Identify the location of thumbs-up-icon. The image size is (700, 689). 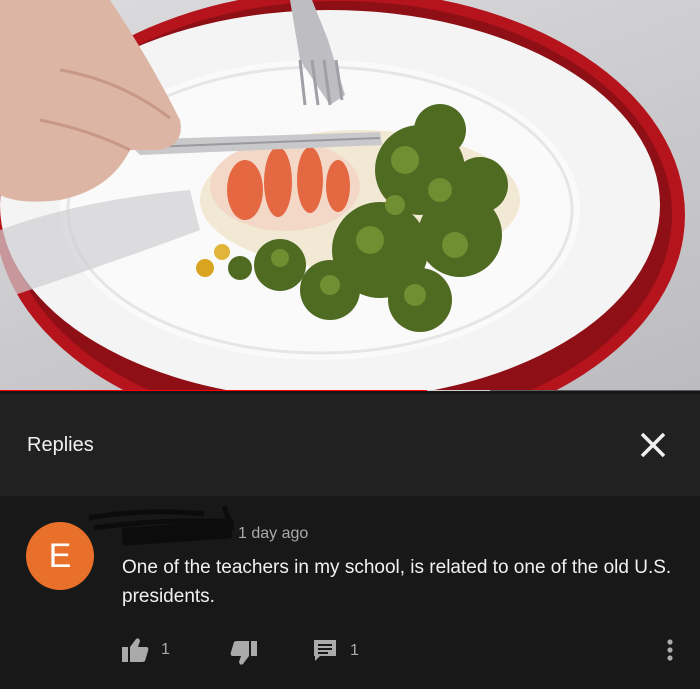
(135, 650).